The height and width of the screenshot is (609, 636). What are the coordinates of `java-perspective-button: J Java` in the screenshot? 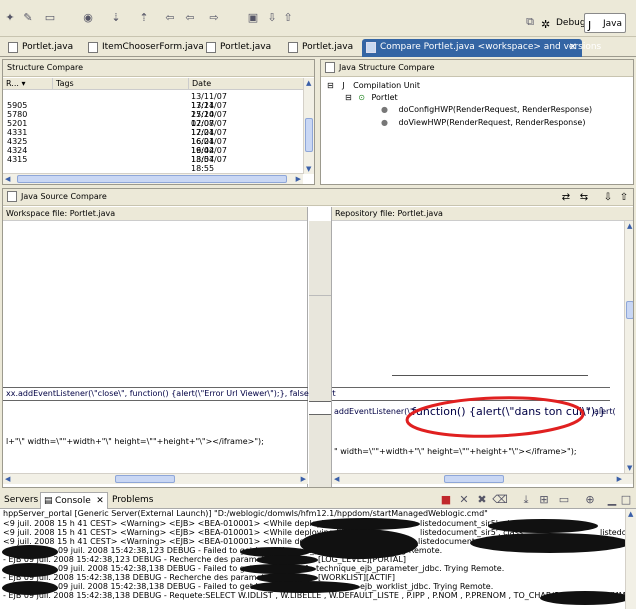 It's located at (605, 23).